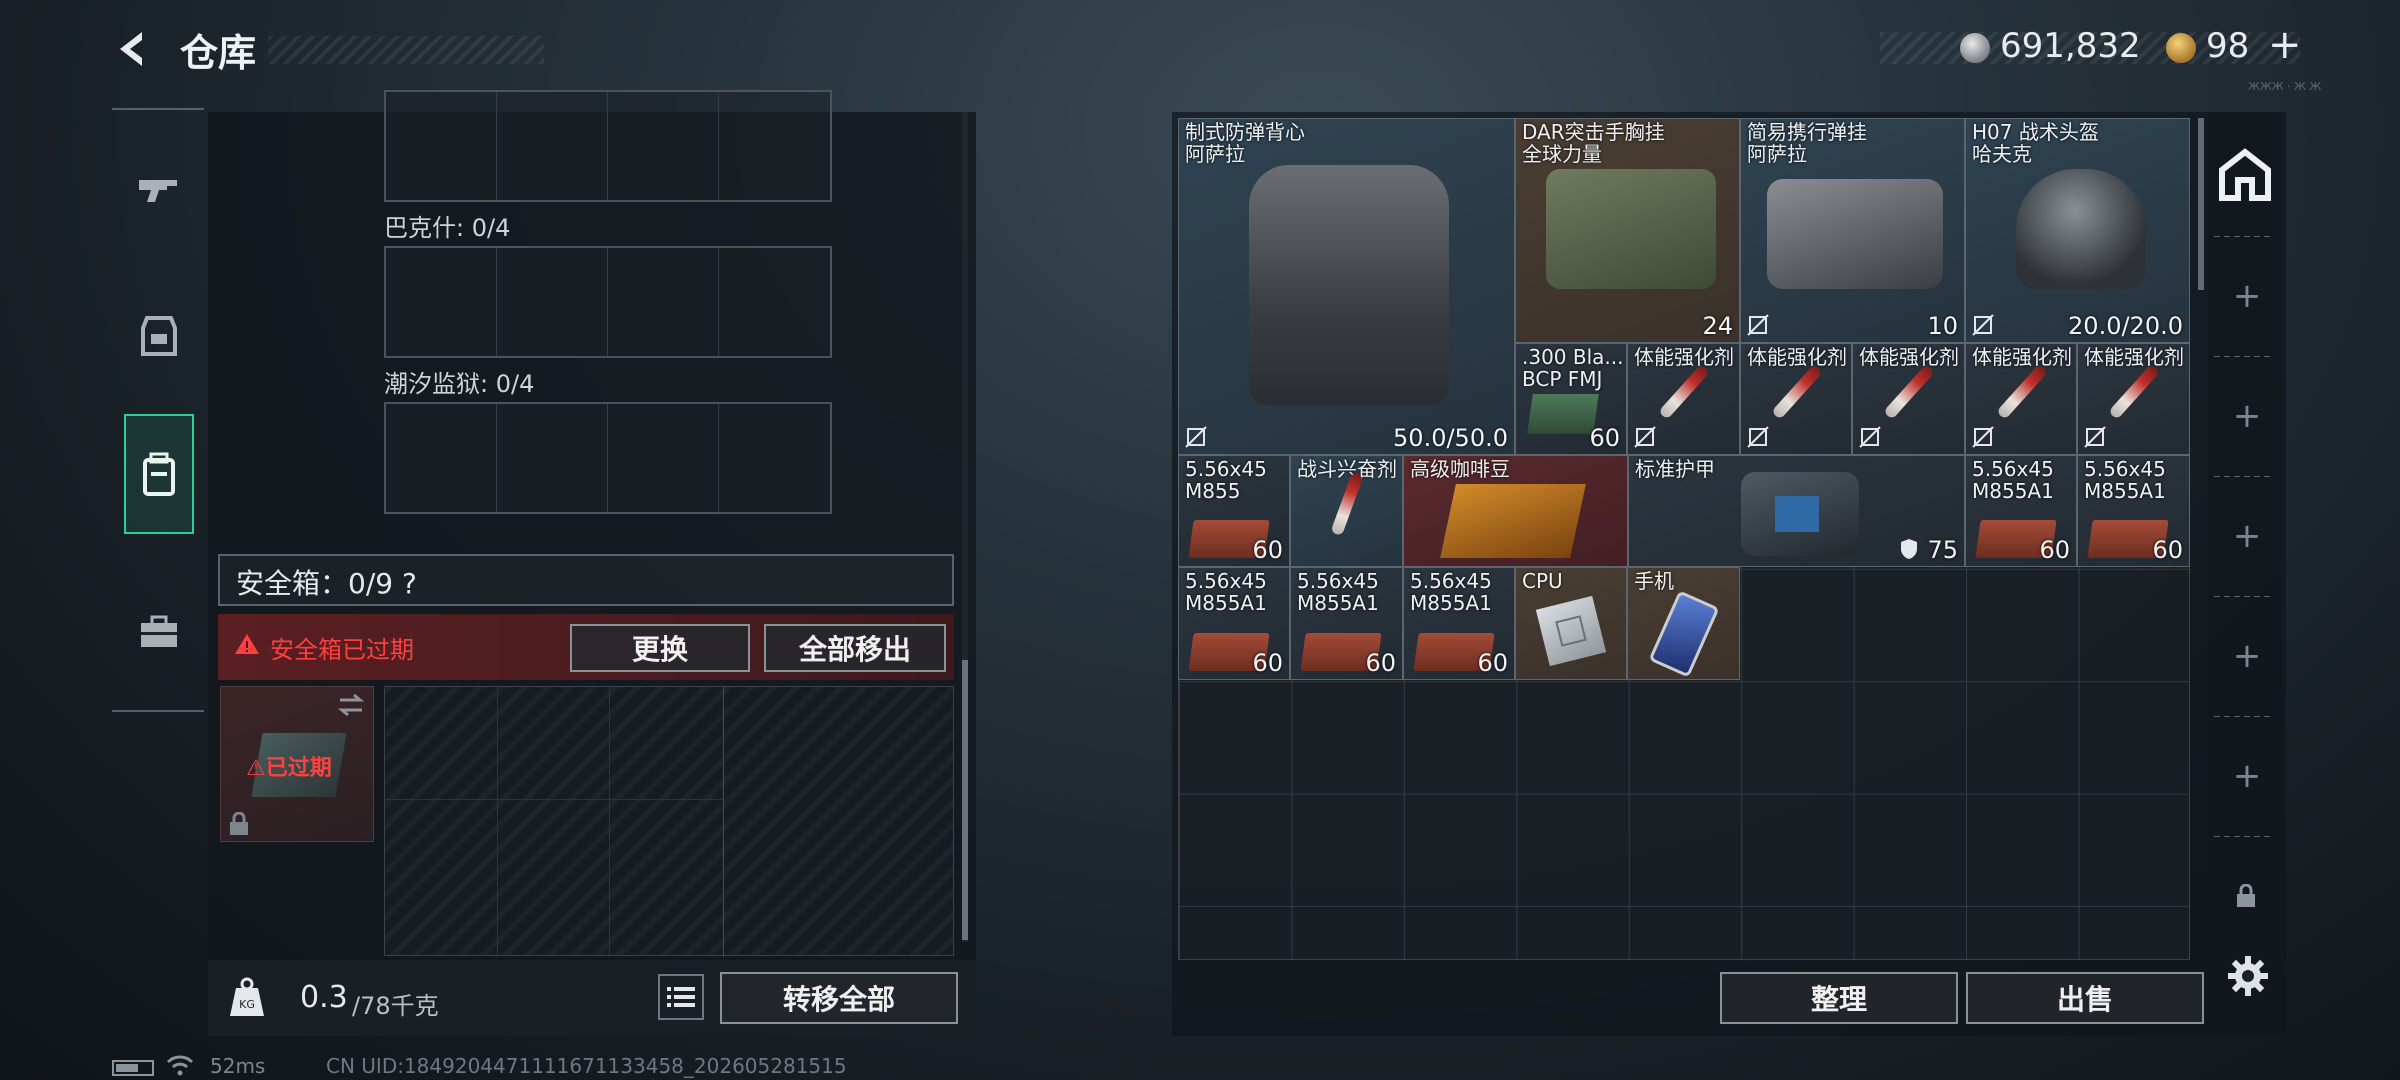 The height and width of the screenshot is (1080, 2400). I want to click on item-name: DAR突击手胸挂 全球力量, so click(1593, 143).